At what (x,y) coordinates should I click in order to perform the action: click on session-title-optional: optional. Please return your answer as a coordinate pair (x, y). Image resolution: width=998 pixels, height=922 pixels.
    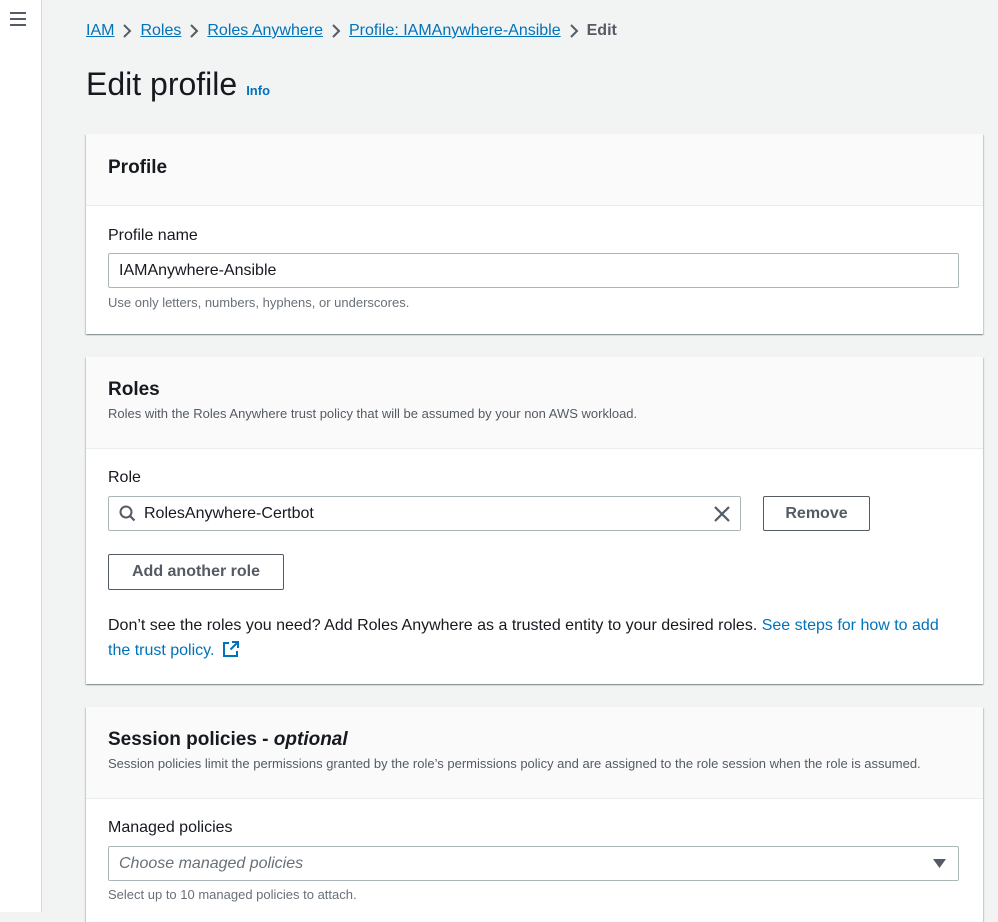
    Looking at the image, I should click on (310, 739).